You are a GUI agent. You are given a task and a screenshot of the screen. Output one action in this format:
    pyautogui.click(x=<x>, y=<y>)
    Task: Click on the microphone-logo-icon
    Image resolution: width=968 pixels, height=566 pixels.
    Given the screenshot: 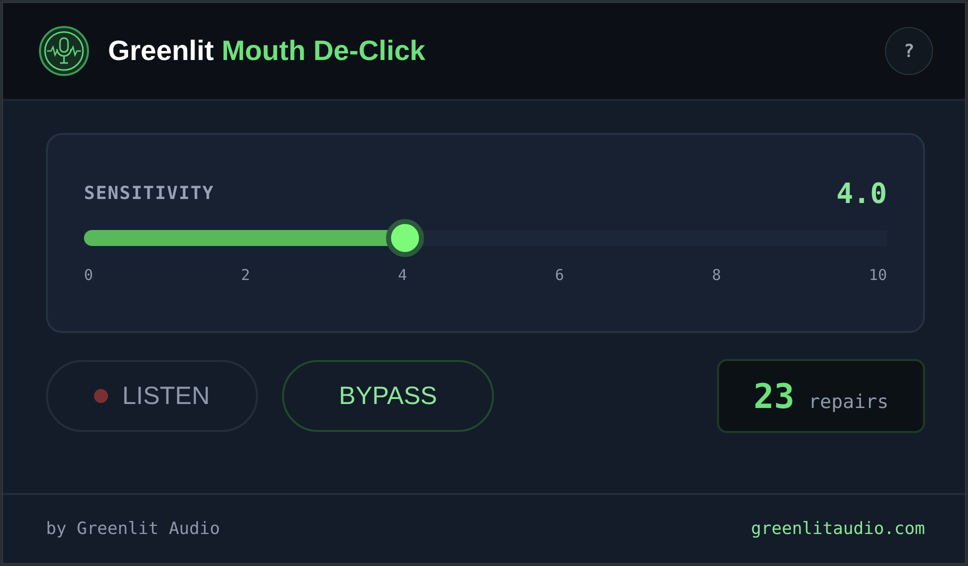 What is the action you would take?
    pyautogui.click(x=64, y=51)
    